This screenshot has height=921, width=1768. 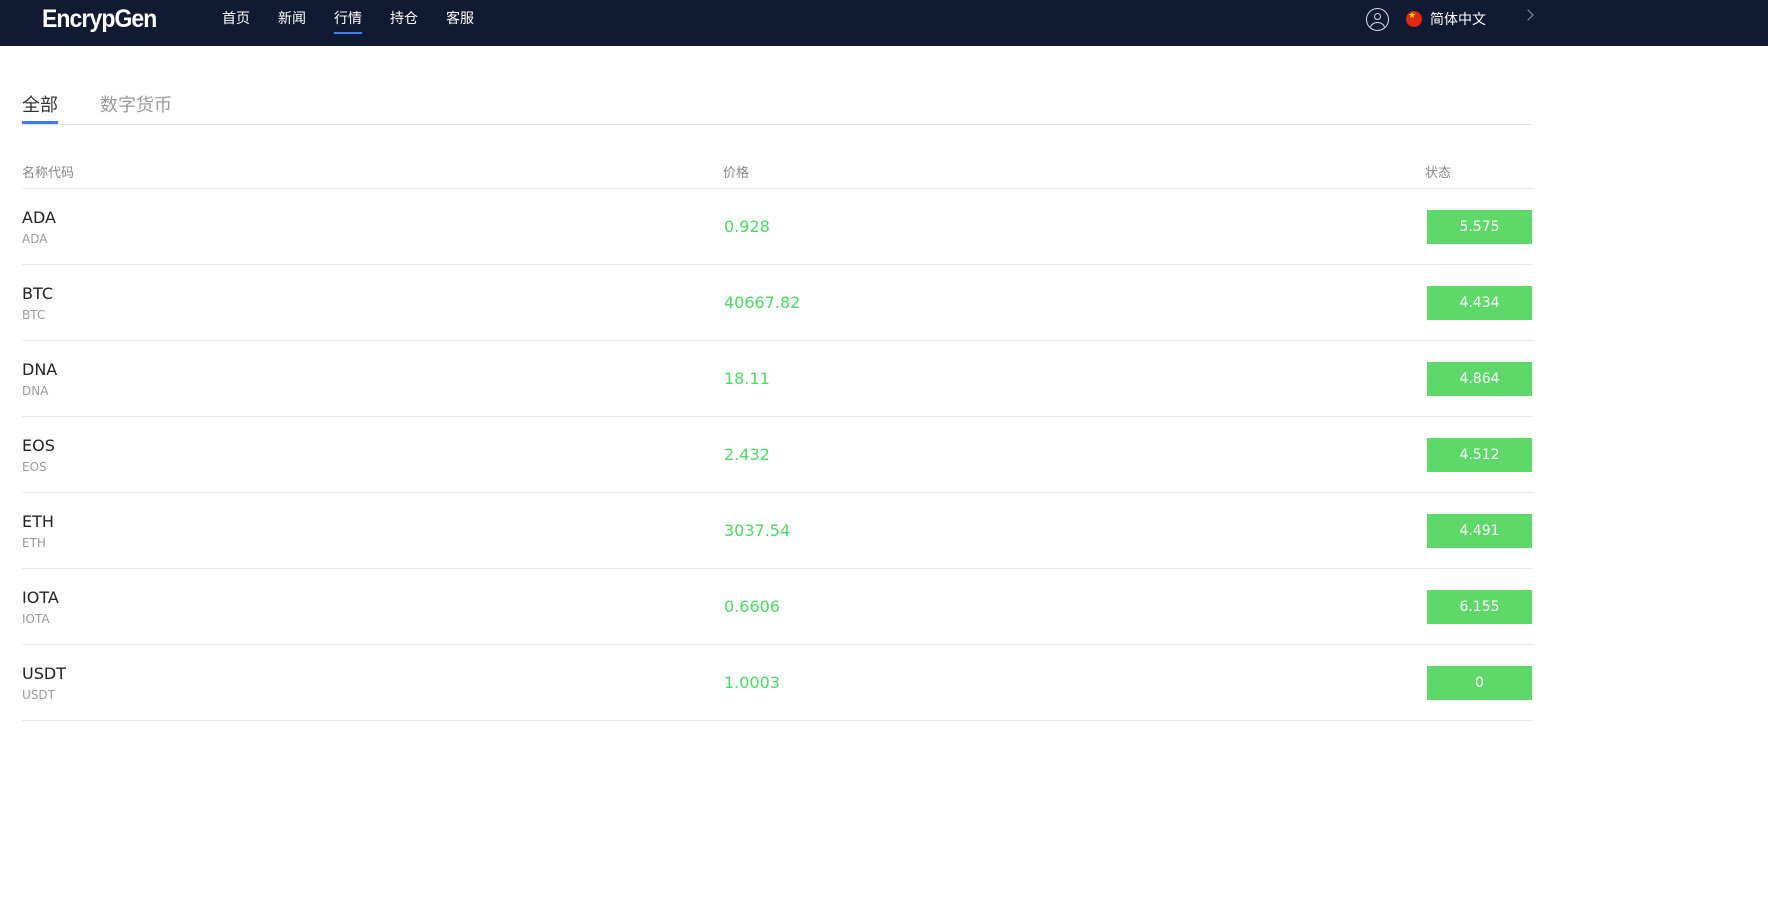 I want to click on coin-price: 2.432, so click(x=747, y=454).